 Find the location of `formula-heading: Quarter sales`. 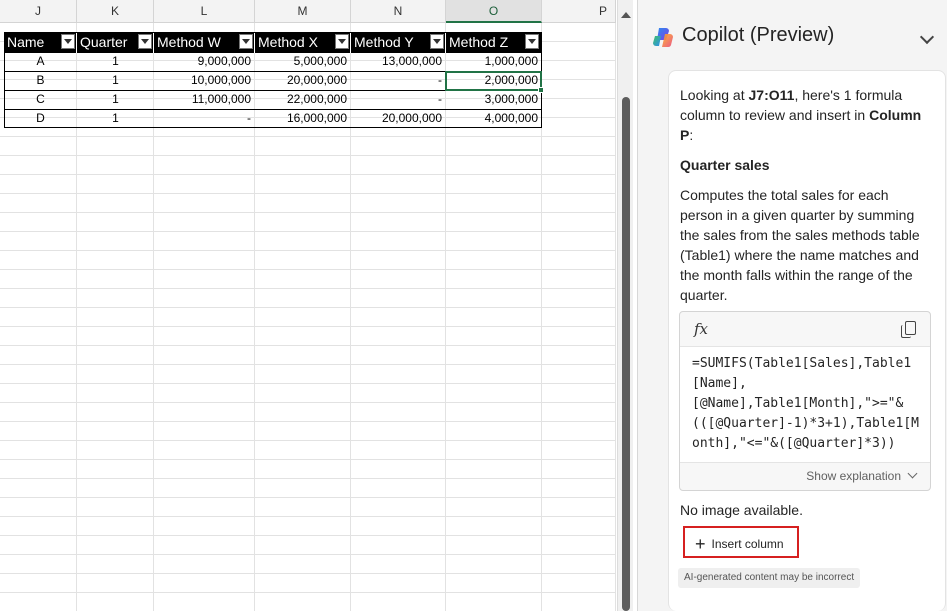

formula-heading: Quarter sales is located at coordinates (725, 165).